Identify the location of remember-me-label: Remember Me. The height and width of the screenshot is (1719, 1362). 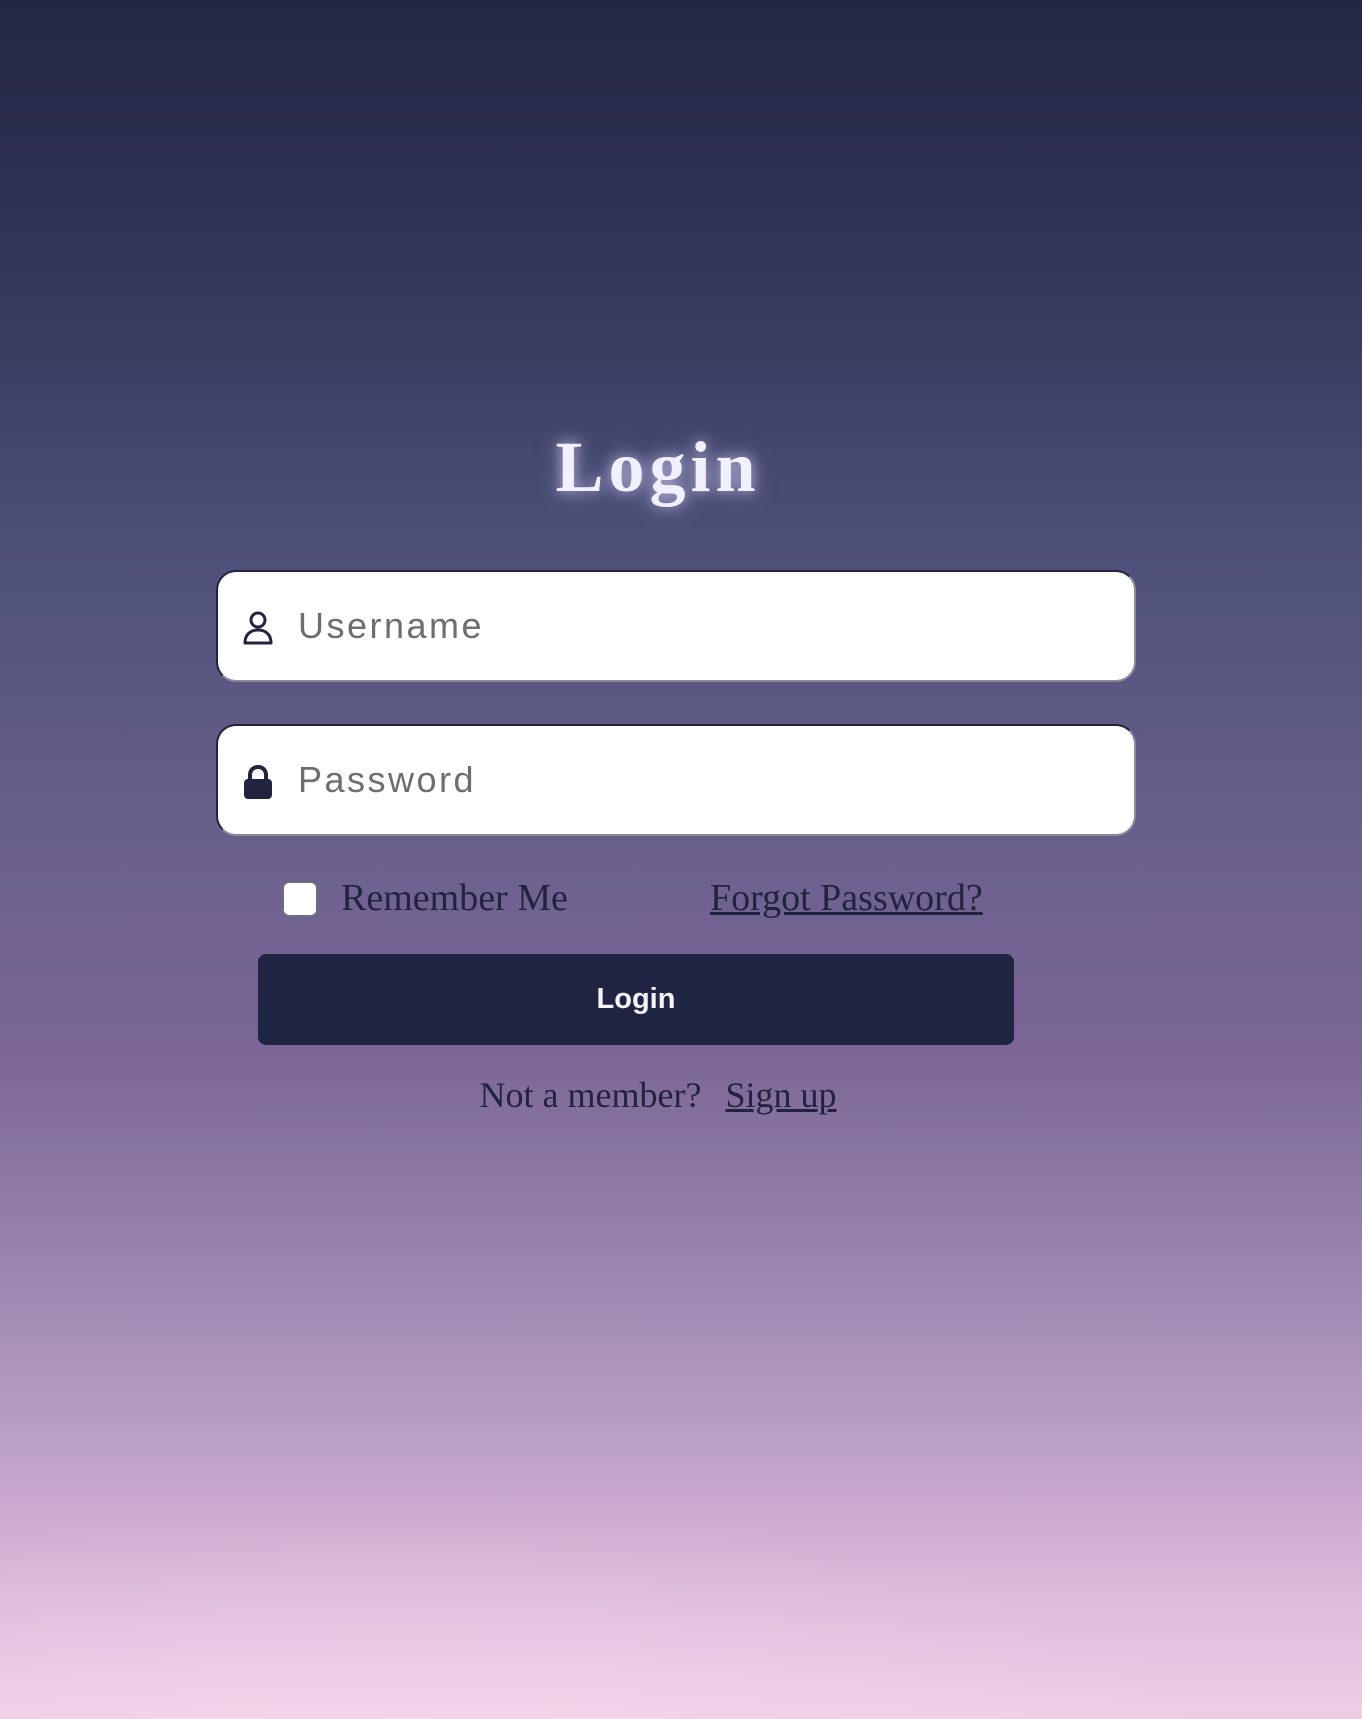
(454, 899).